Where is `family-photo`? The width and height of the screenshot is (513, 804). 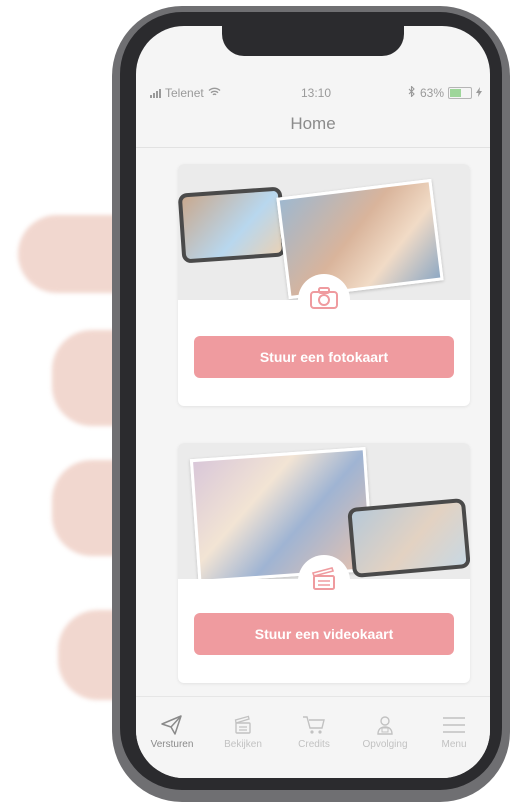 family-photo is located at coordinates (360, 239).